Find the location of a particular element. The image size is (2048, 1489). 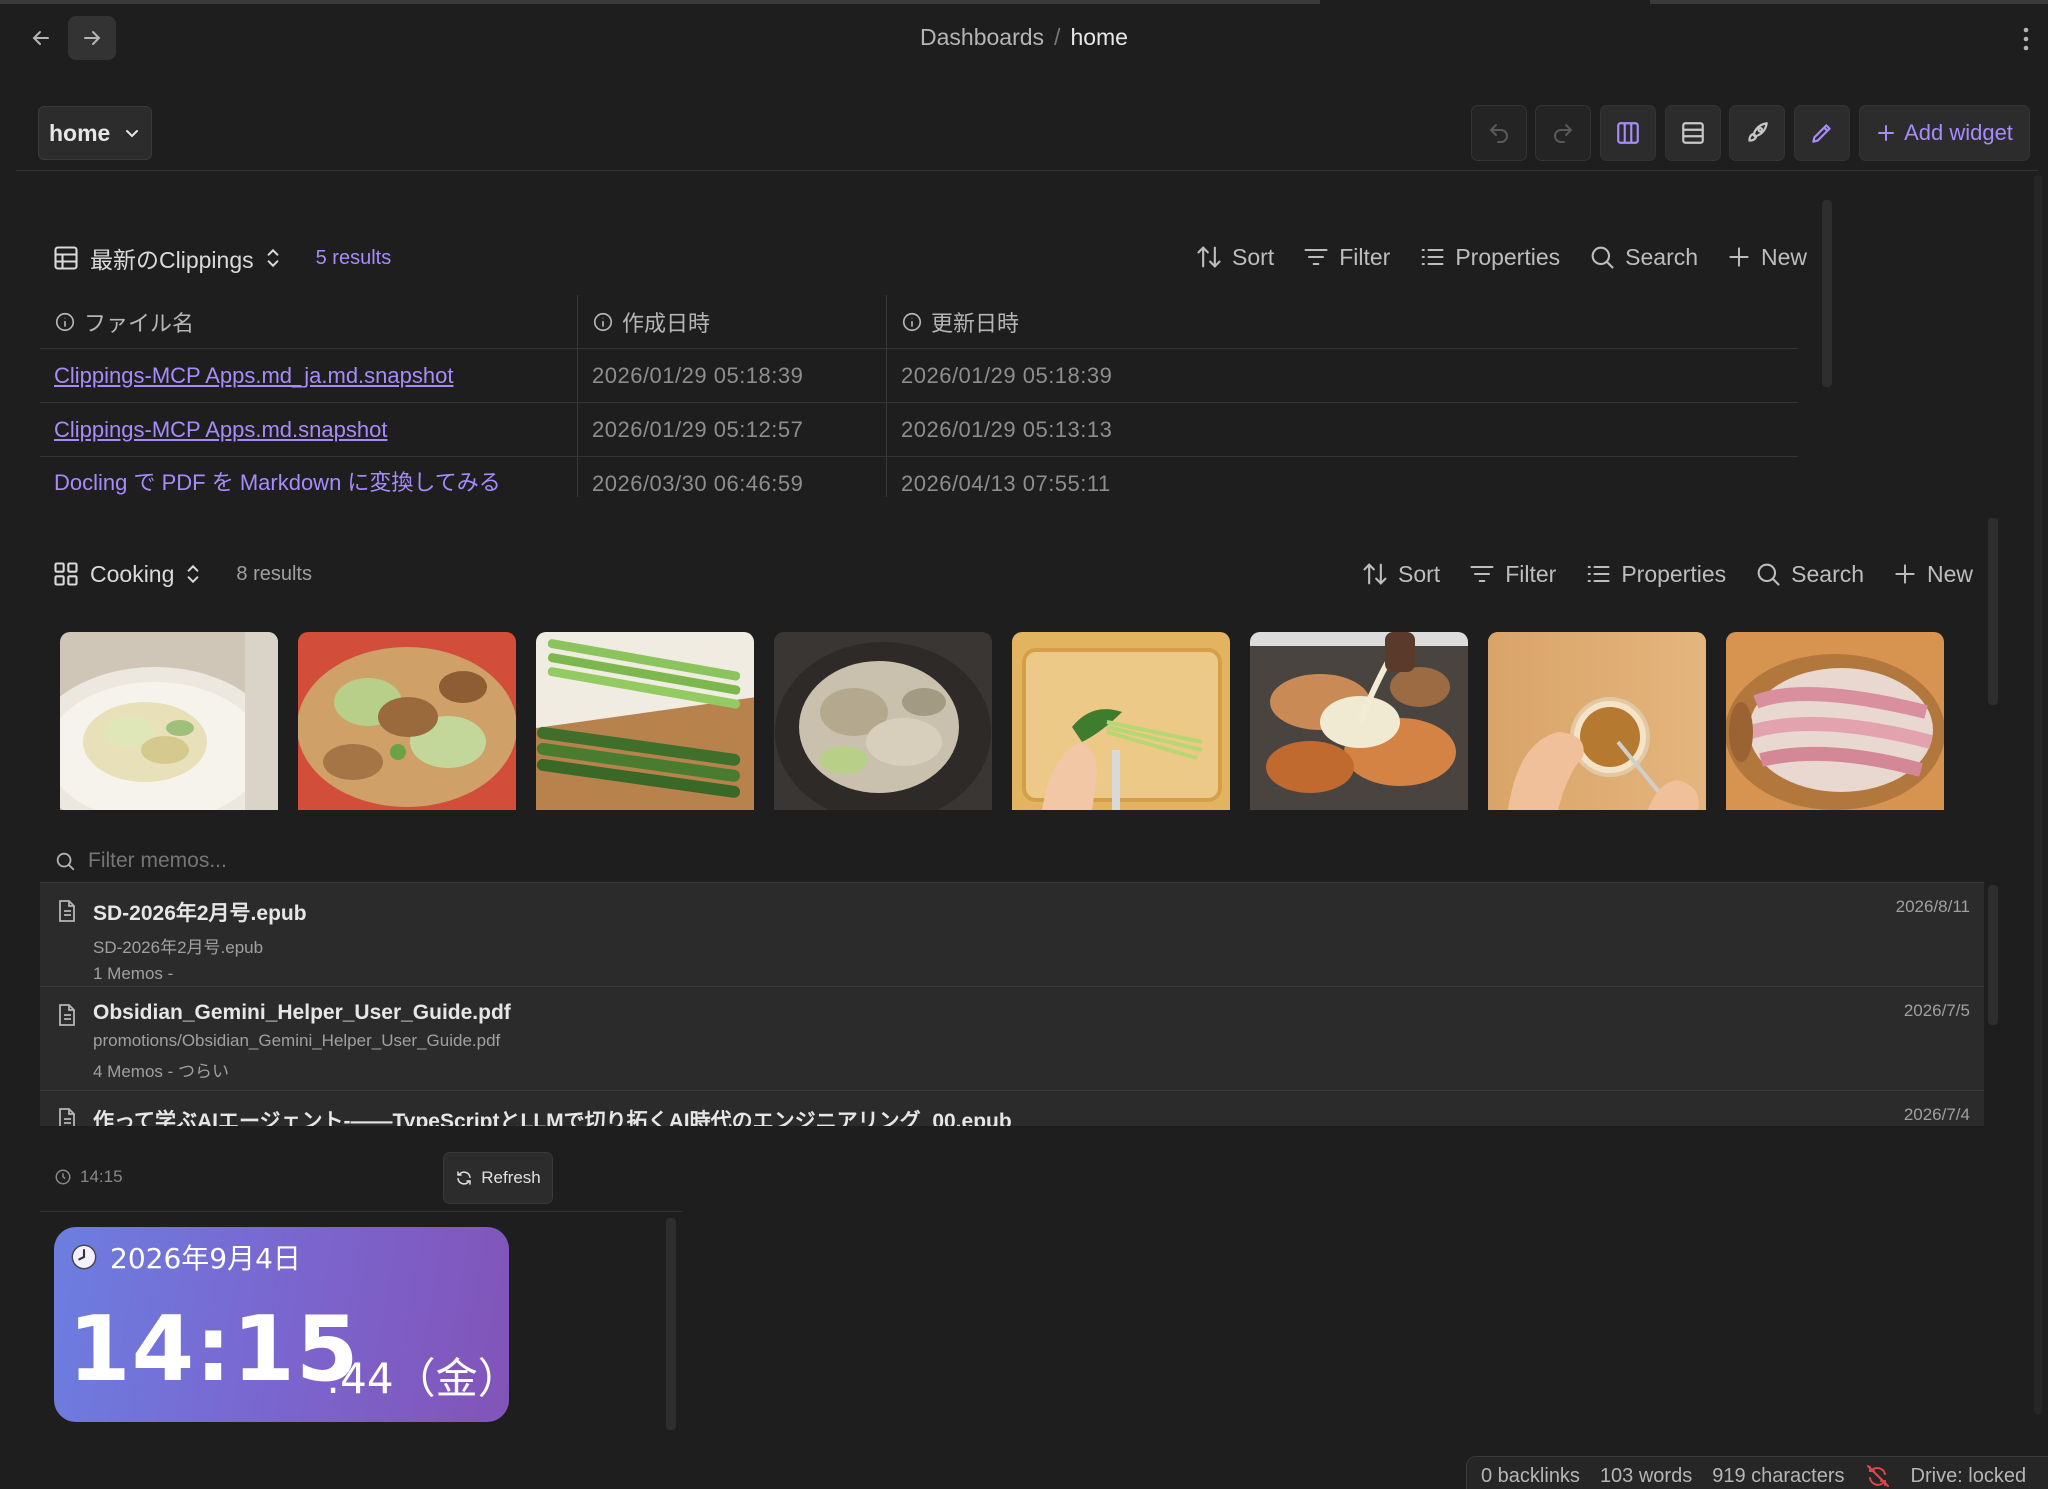

undo-button is located at coordinates (1499, 133).